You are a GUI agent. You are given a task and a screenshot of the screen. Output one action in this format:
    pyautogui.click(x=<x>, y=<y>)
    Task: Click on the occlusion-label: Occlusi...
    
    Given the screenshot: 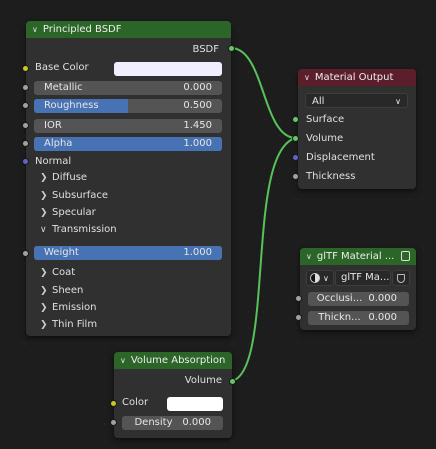 What is the action you would take?
    pyautogui.click(x=339, y=298)
    